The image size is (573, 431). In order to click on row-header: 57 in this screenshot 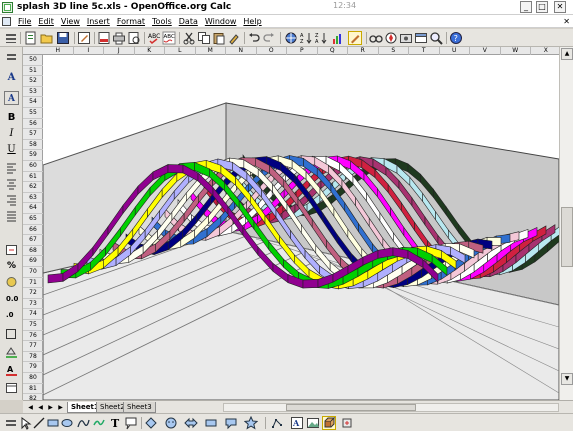, I will do `click(33, 134)`.